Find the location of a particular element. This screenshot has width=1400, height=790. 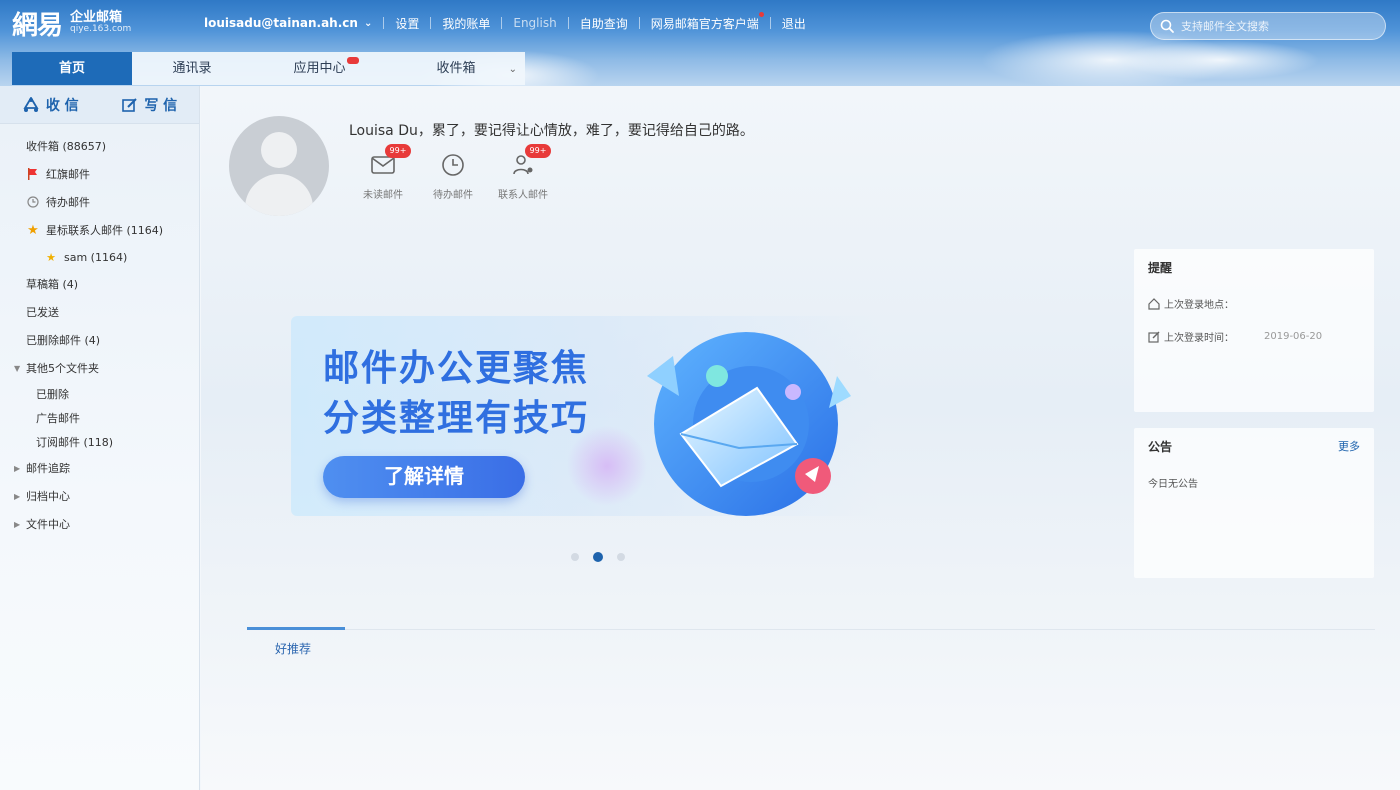

folder-subscribed: 订阅邮件 (118) is located at coordinates (99, 442).